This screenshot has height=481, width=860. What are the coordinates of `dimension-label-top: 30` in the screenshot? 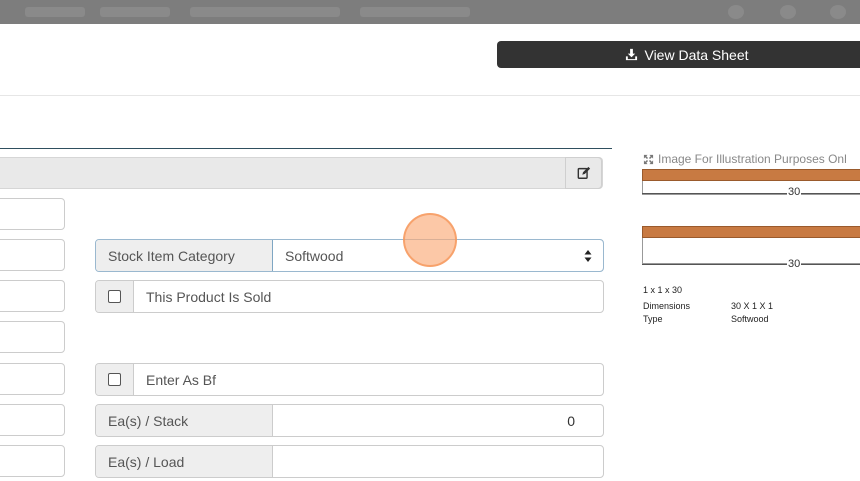 It's located at (794, 192).